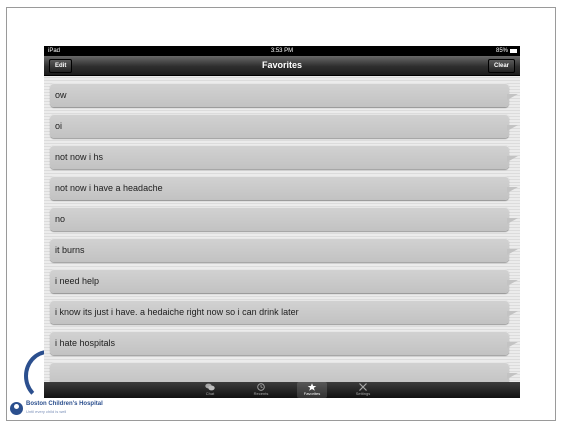  Describe the element at coordinates (284, 219) in the screenshot. I see `favorite-item: no` at that location.